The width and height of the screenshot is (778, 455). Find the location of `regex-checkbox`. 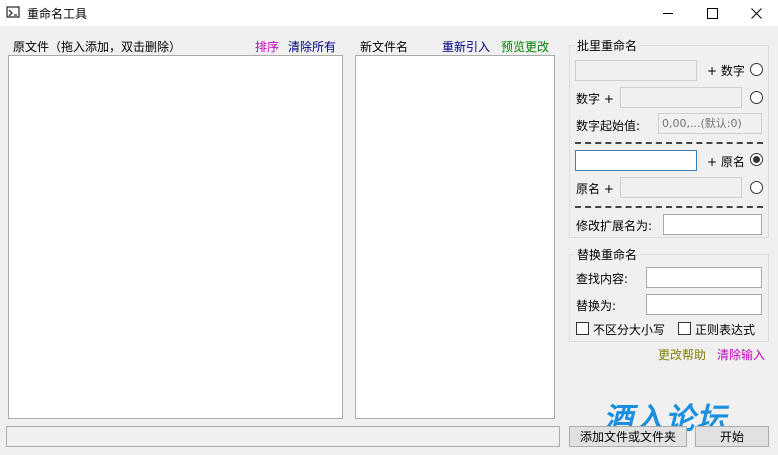

regex-checkbox is located at coordinates (684, 328).